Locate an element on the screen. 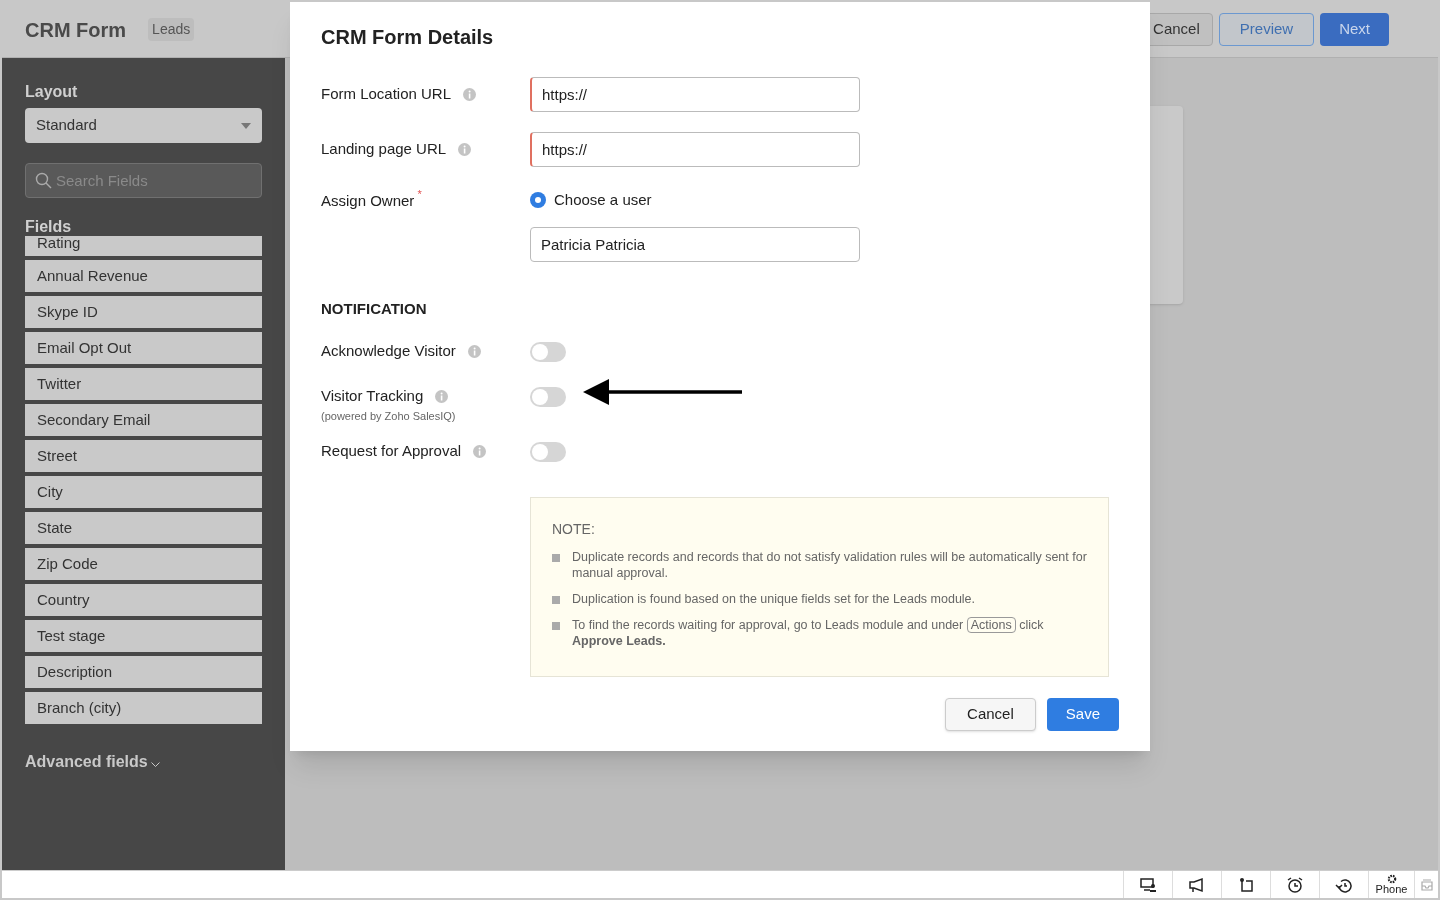 Image resolution: width=1440 pixels, height=900 pixels. page-title: CRM Form is located at coordinates (76, 30).